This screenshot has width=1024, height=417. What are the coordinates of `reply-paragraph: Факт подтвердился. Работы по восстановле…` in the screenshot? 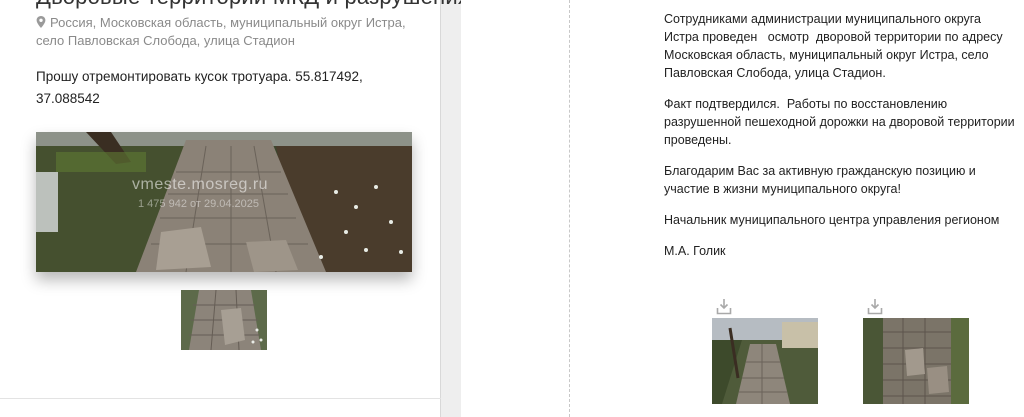 It's located at (839, 122).